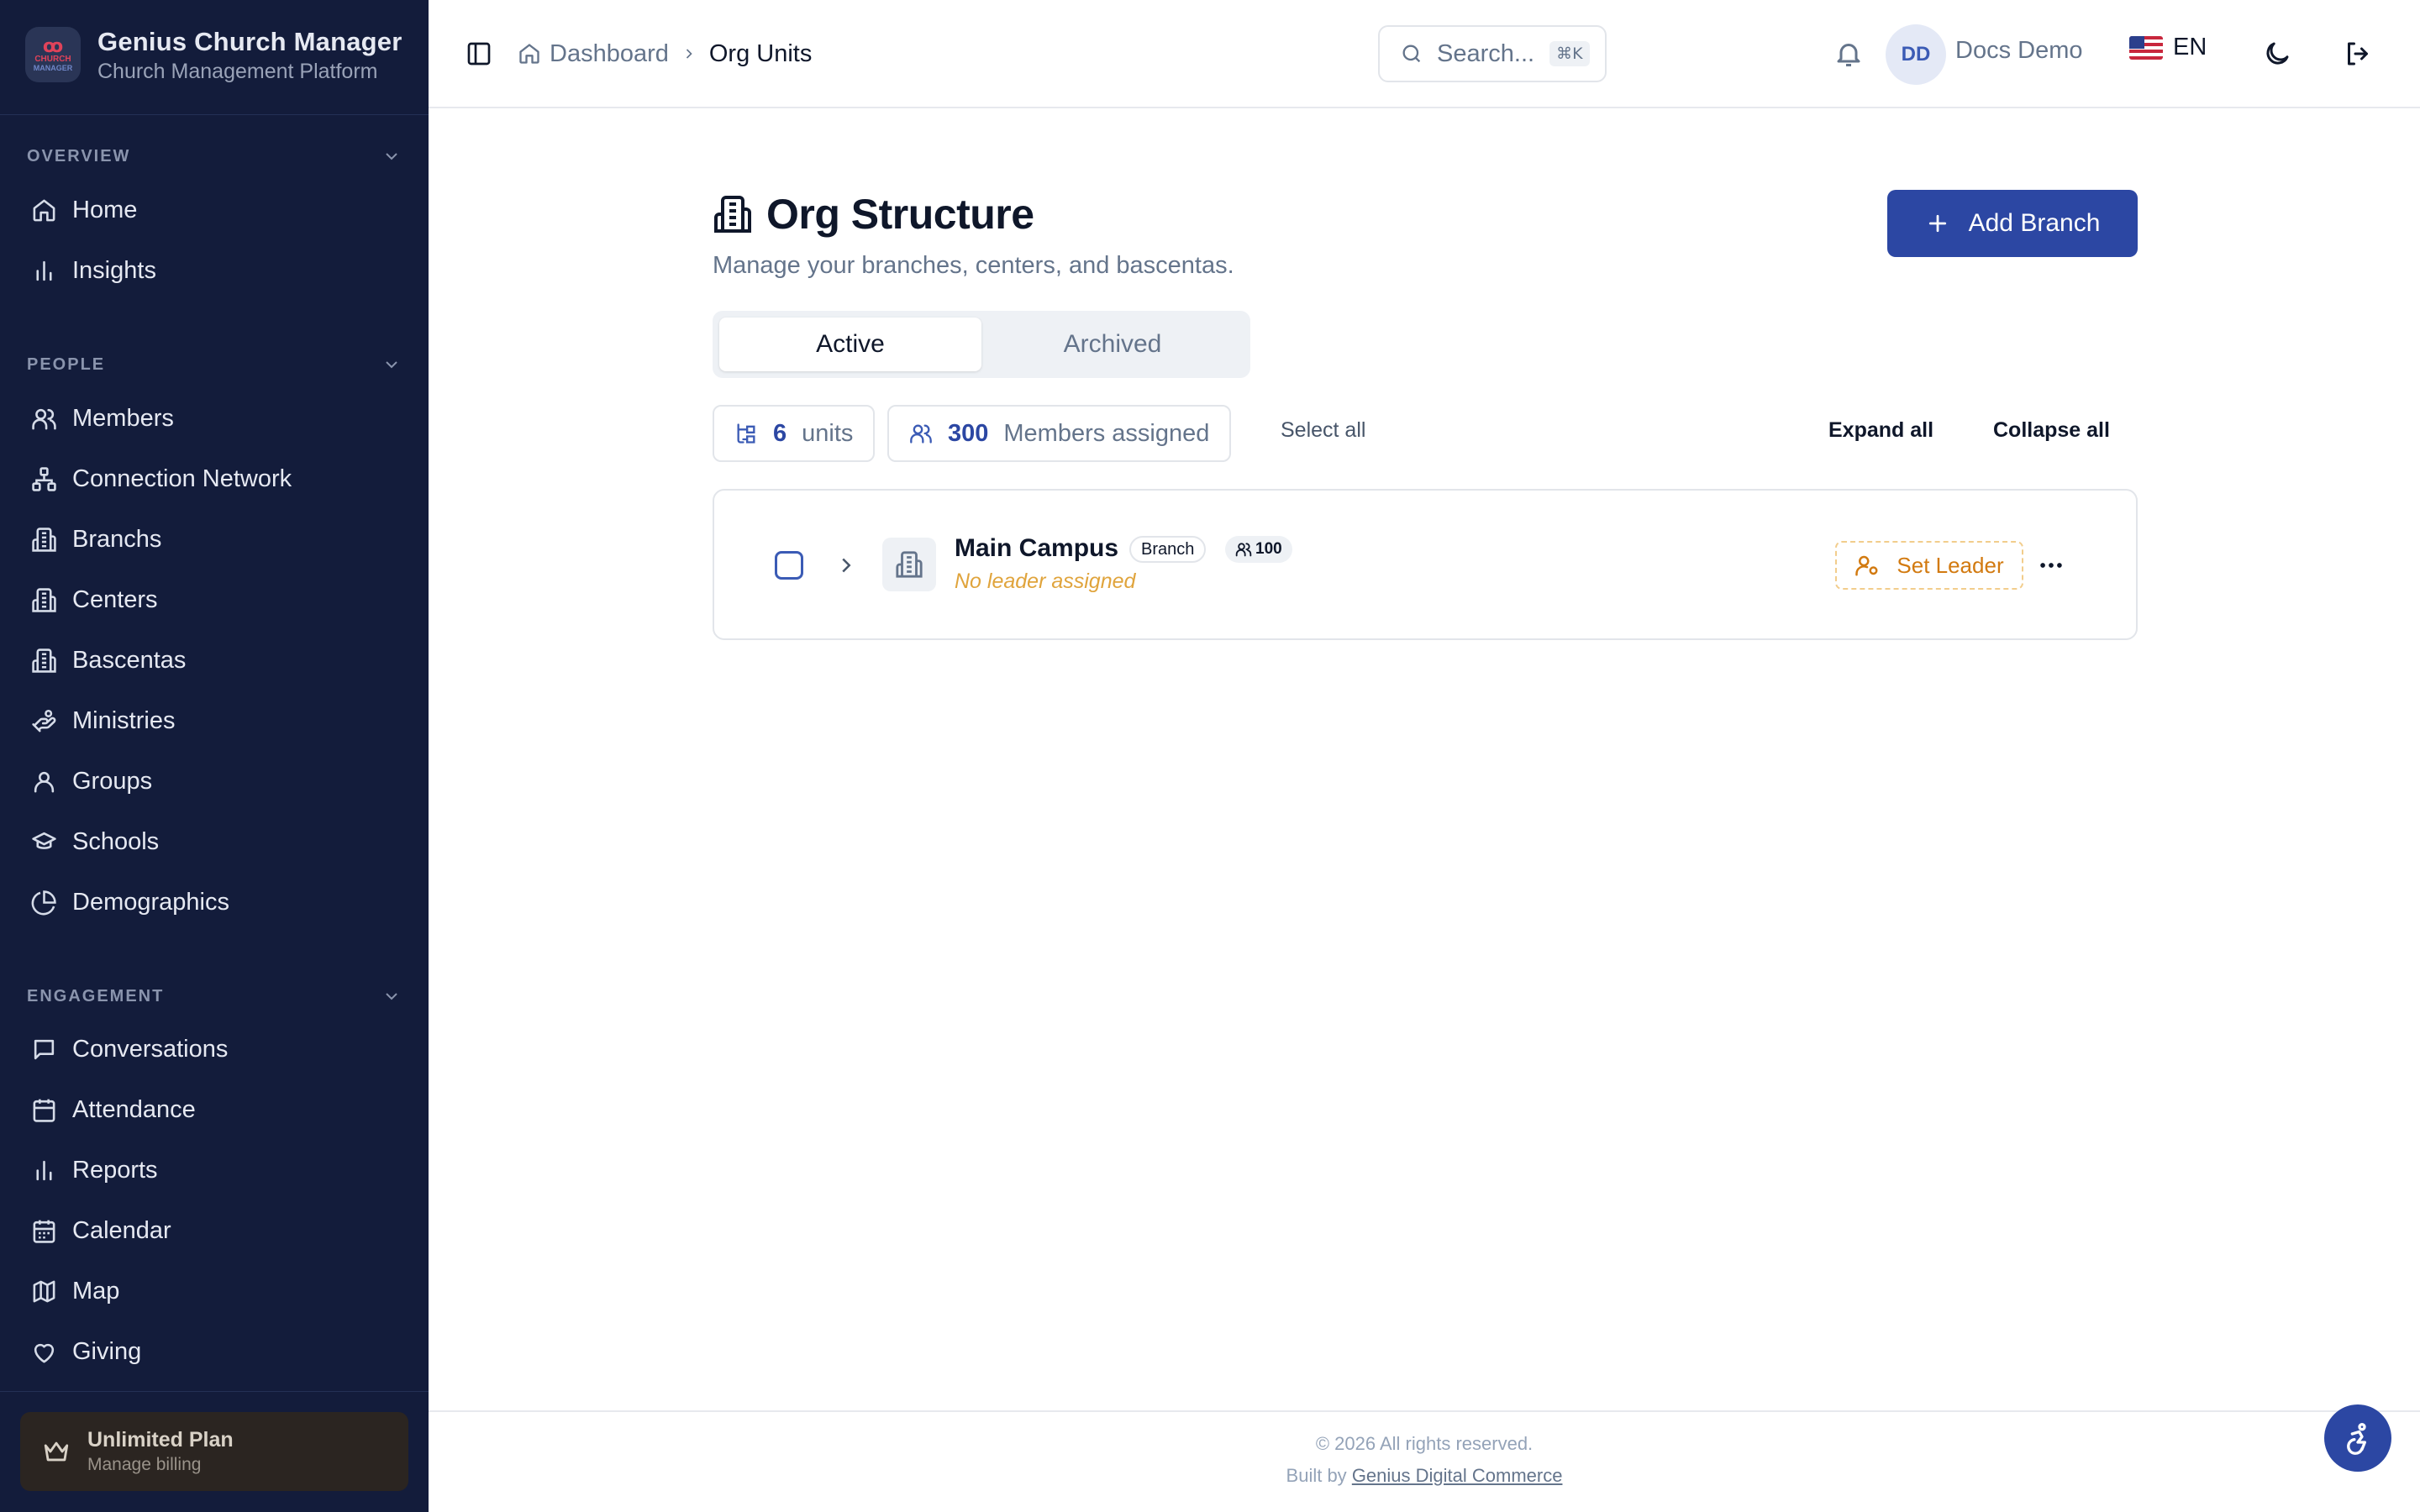  What do you see at coordinates (2019, 51) in the screenshot?
I see `user-name: Docs Demo` at bounding box center [2019, 51].